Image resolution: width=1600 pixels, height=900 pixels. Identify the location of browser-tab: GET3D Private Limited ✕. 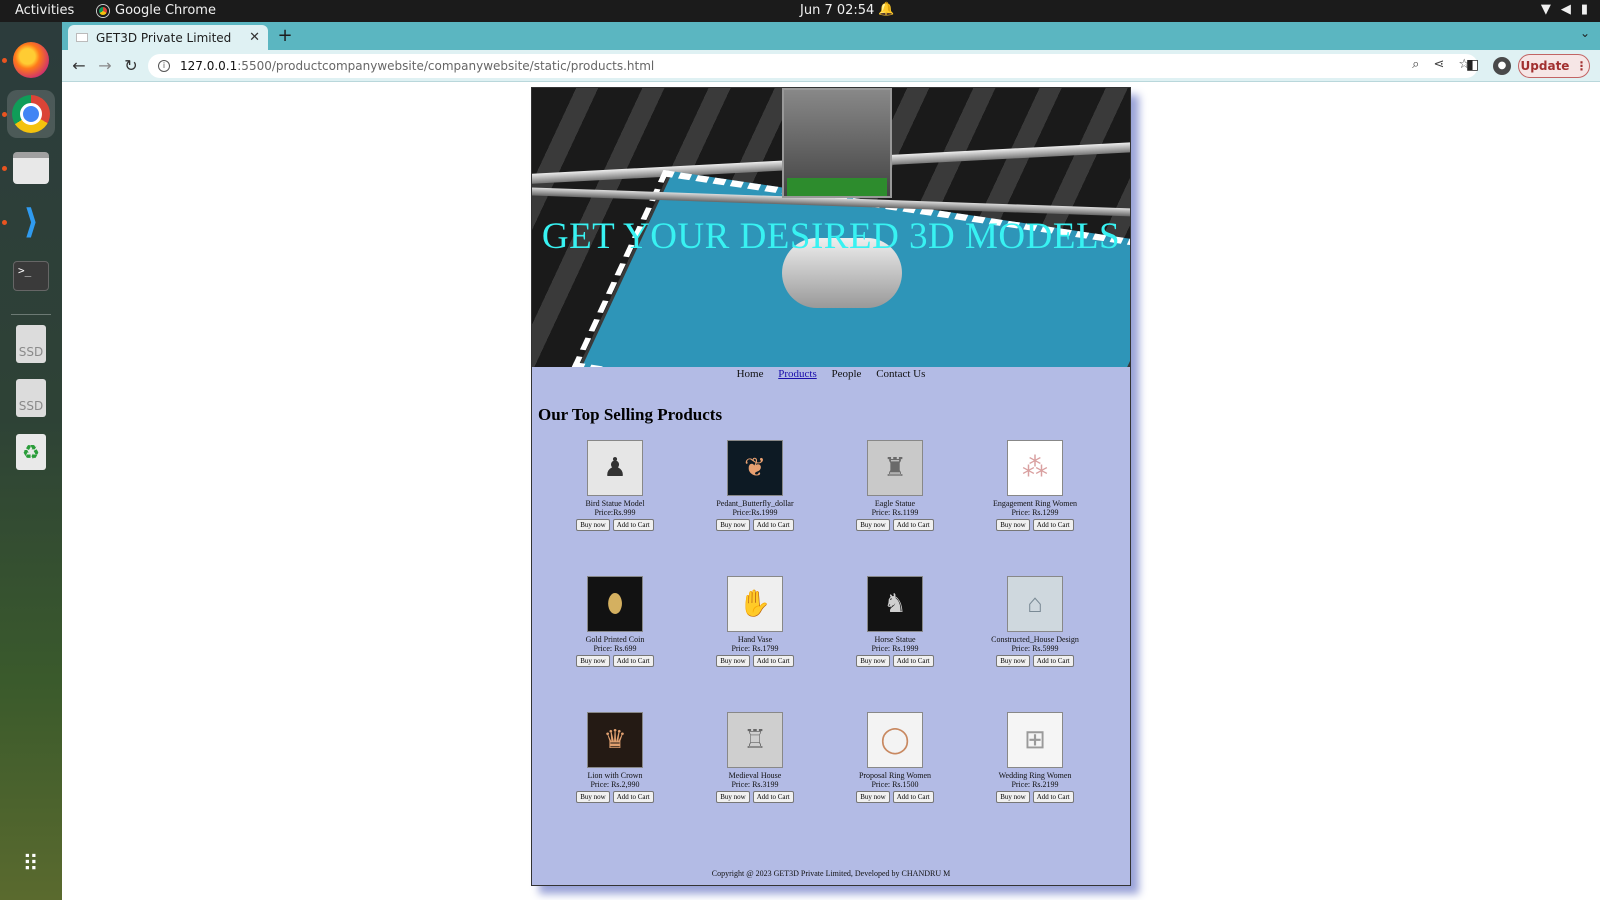
(168, 37).